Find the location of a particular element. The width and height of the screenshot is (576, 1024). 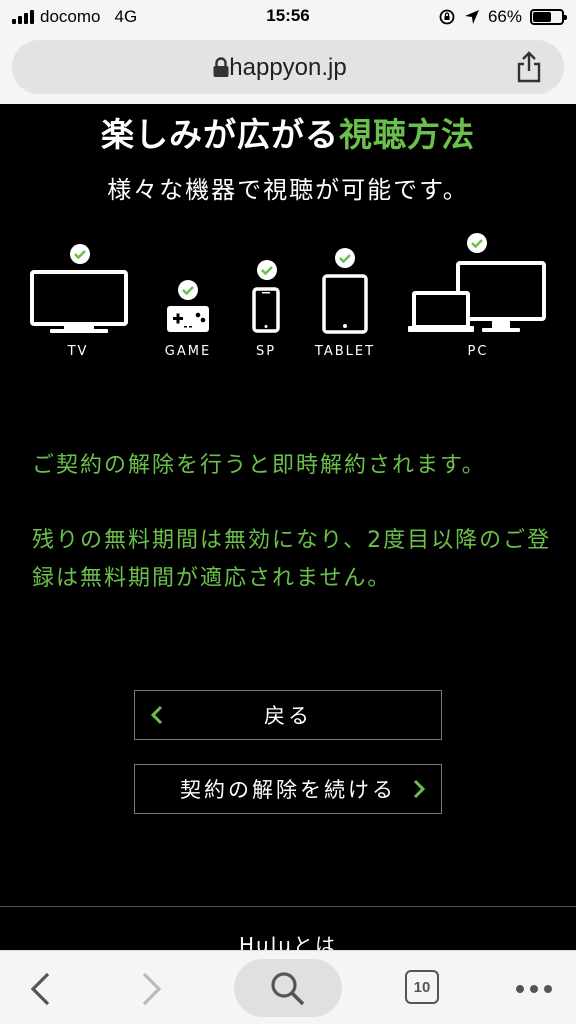

back-button: 戻る is located at coordinates (288, 715).